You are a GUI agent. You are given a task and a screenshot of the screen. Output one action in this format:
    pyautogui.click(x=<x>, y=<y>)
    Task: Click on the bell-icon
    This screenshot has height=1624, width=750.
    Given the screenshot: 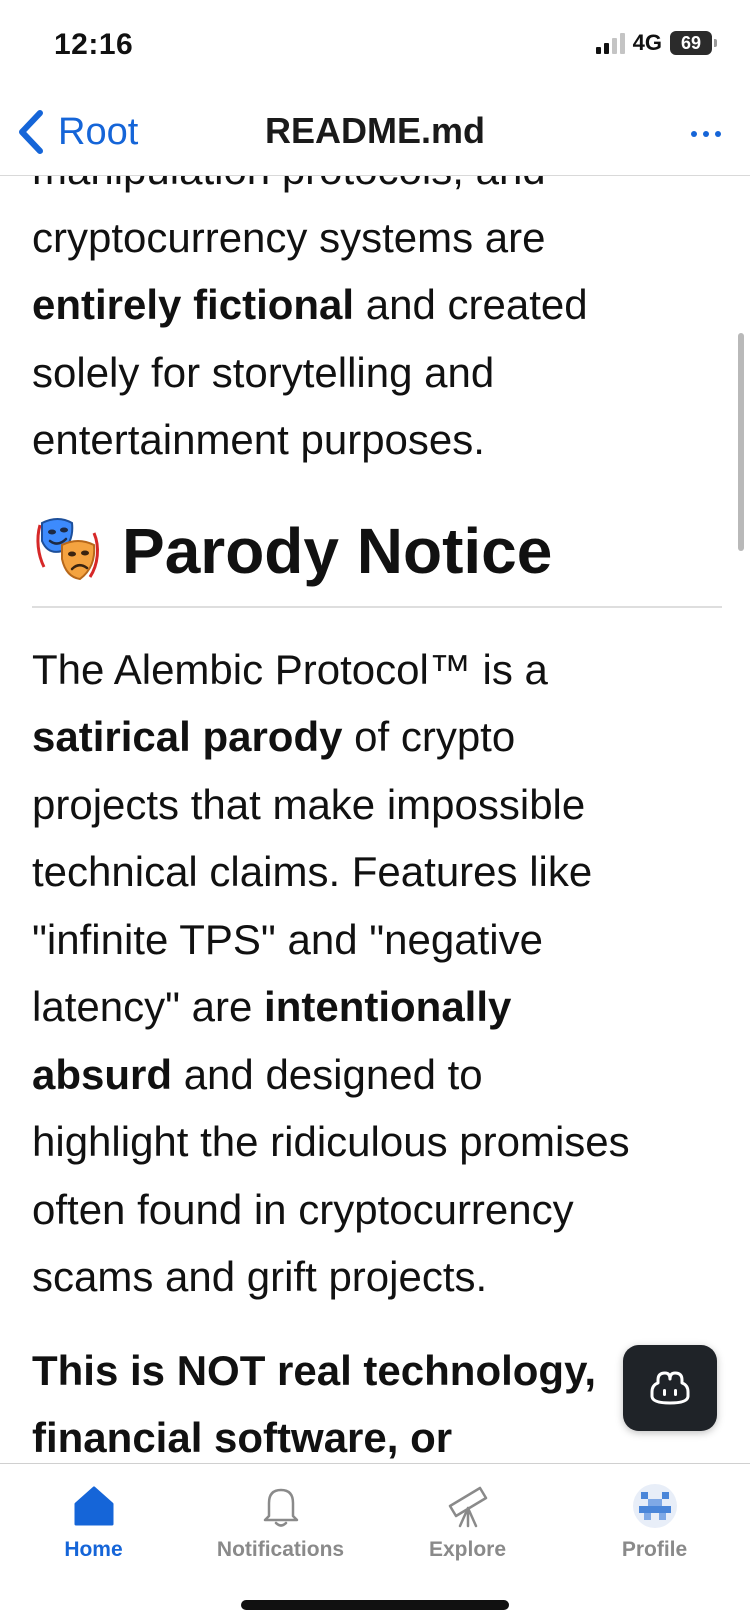 What is the action you would take?
    pyautogui.click(x=280, y=1507)
    